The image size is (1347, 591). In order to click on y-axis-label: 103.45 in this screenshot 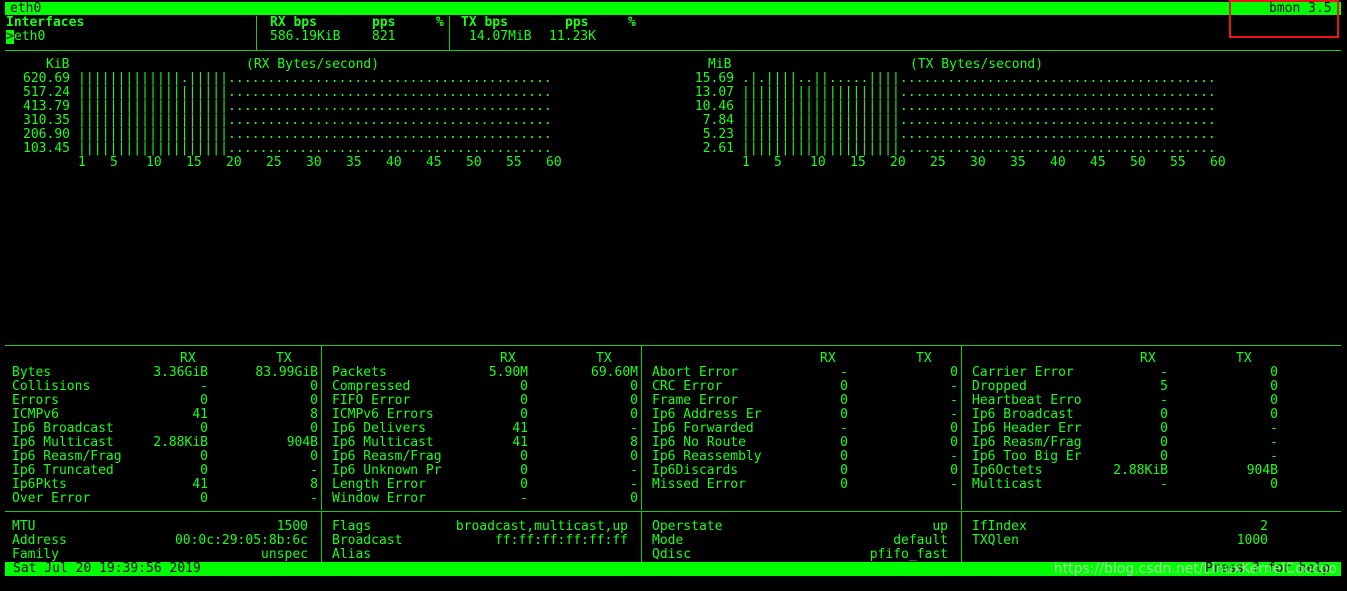, I will do `click(46, 148)`.